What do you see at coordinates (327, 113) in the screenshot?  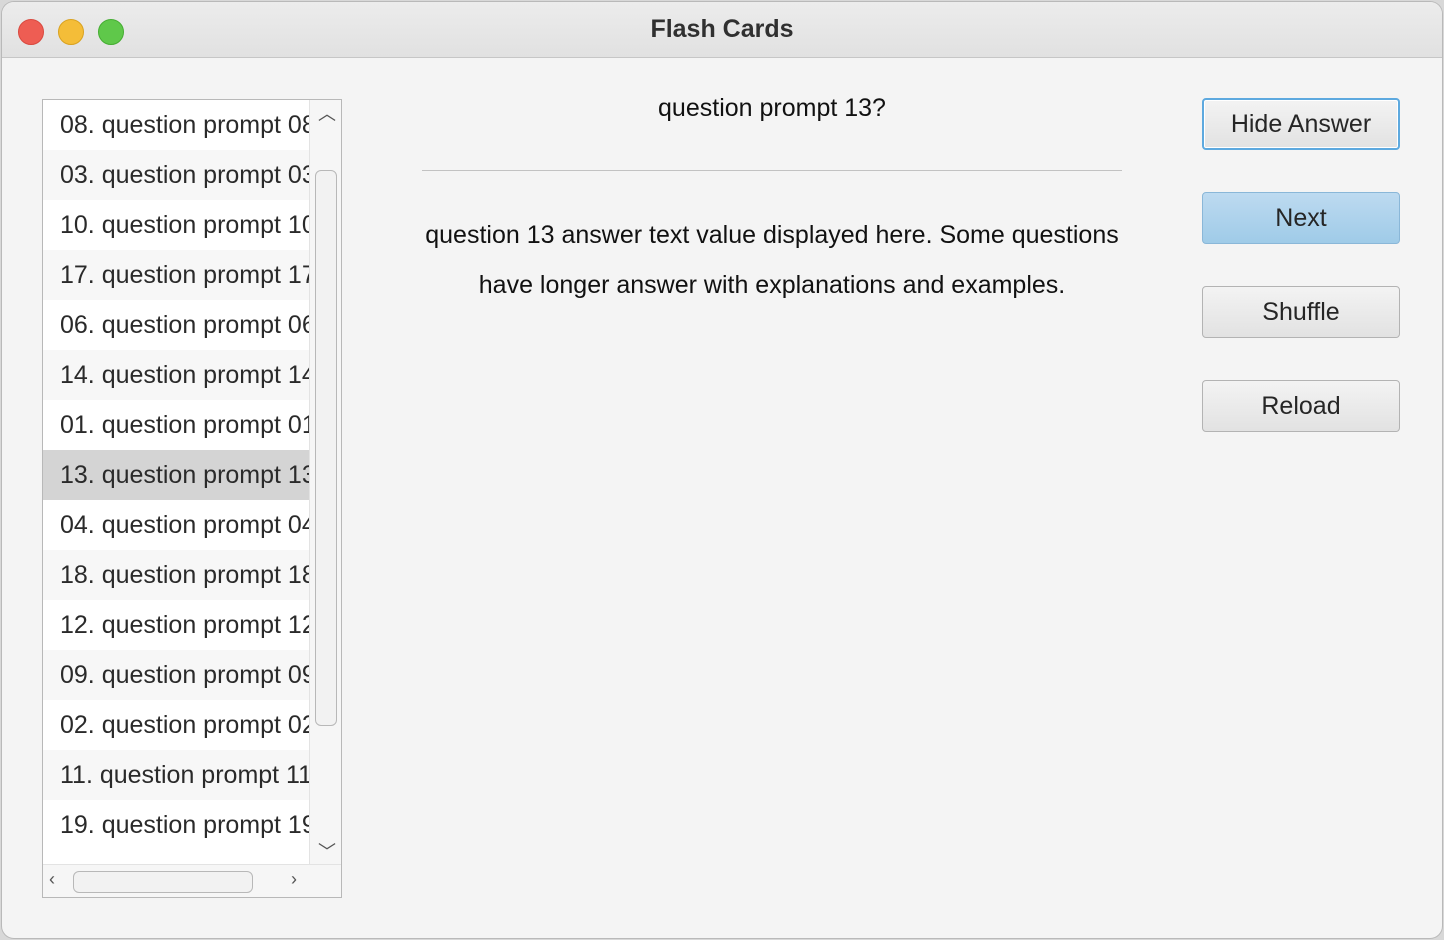 I see `chevron-up-icon: ︿` at bounding box center [327, 113].